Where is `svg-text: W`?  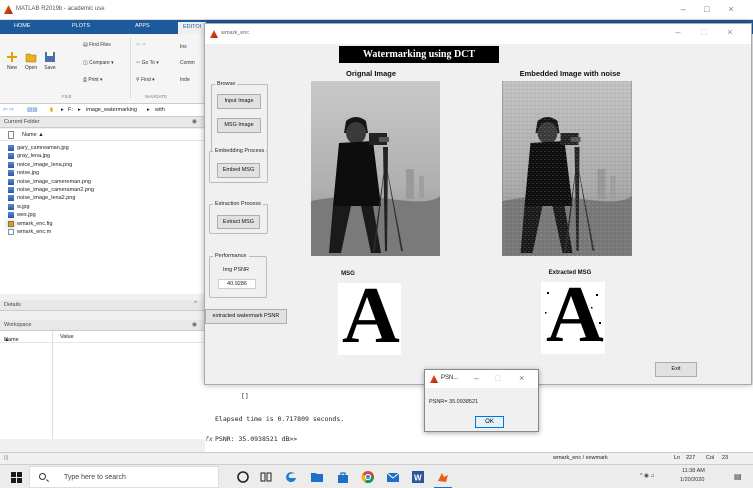
svg-text: W is located at coordinates (418, 478).